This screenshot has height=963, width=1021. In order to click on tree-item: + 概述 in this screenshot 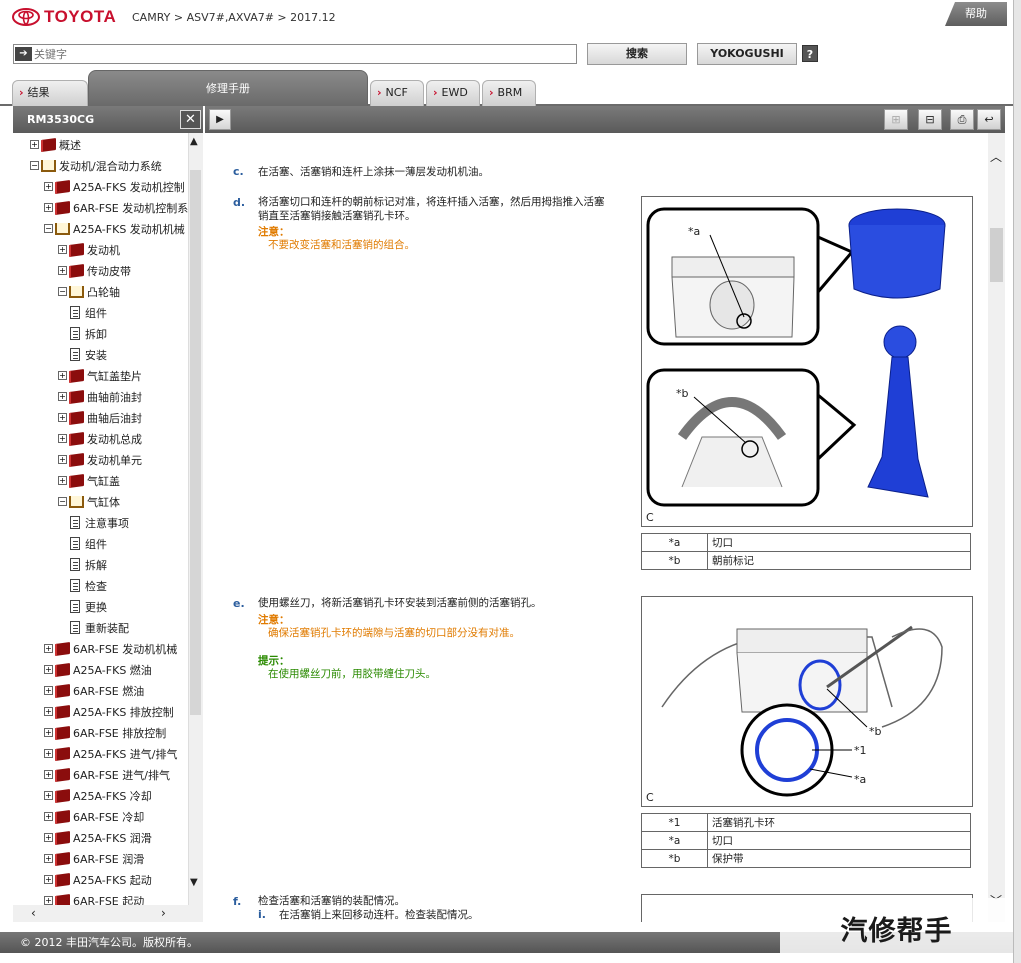, I will do `click(55, 144)`.